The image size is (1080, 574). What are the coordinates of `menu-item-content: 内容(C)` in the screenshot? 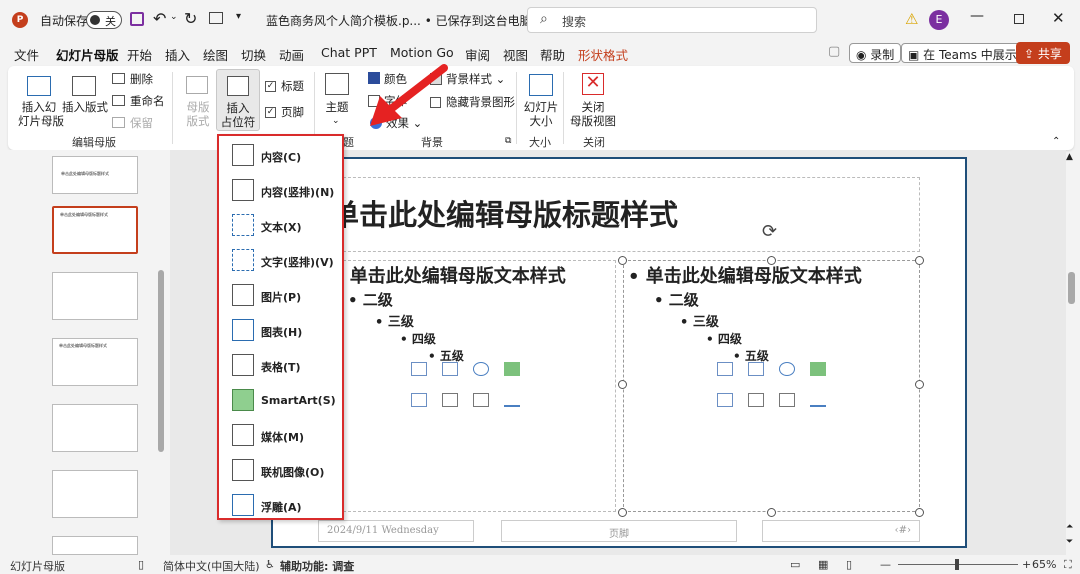 It's located at (280, 155).